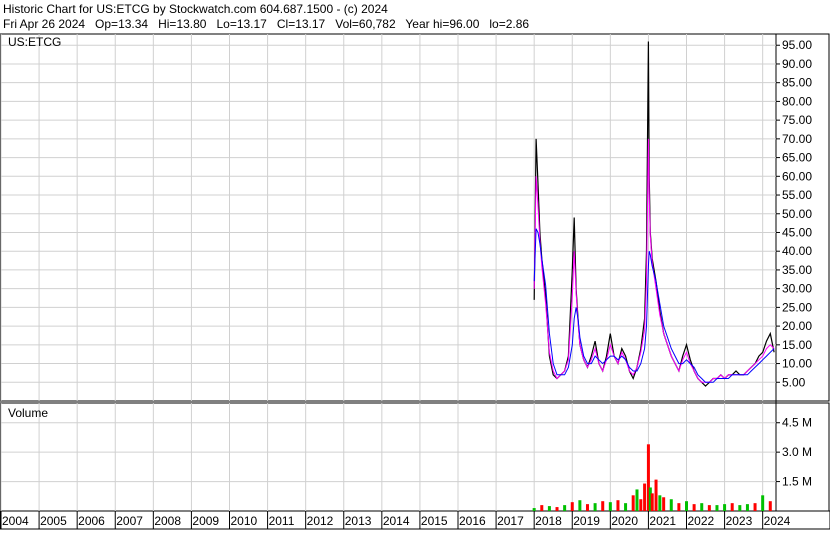 This screenshot has height=543, width=830. What do you see at coordinates (797, 45) in the screenshot?
I see `price-label: 95.00` at bounding box center [797, 45].